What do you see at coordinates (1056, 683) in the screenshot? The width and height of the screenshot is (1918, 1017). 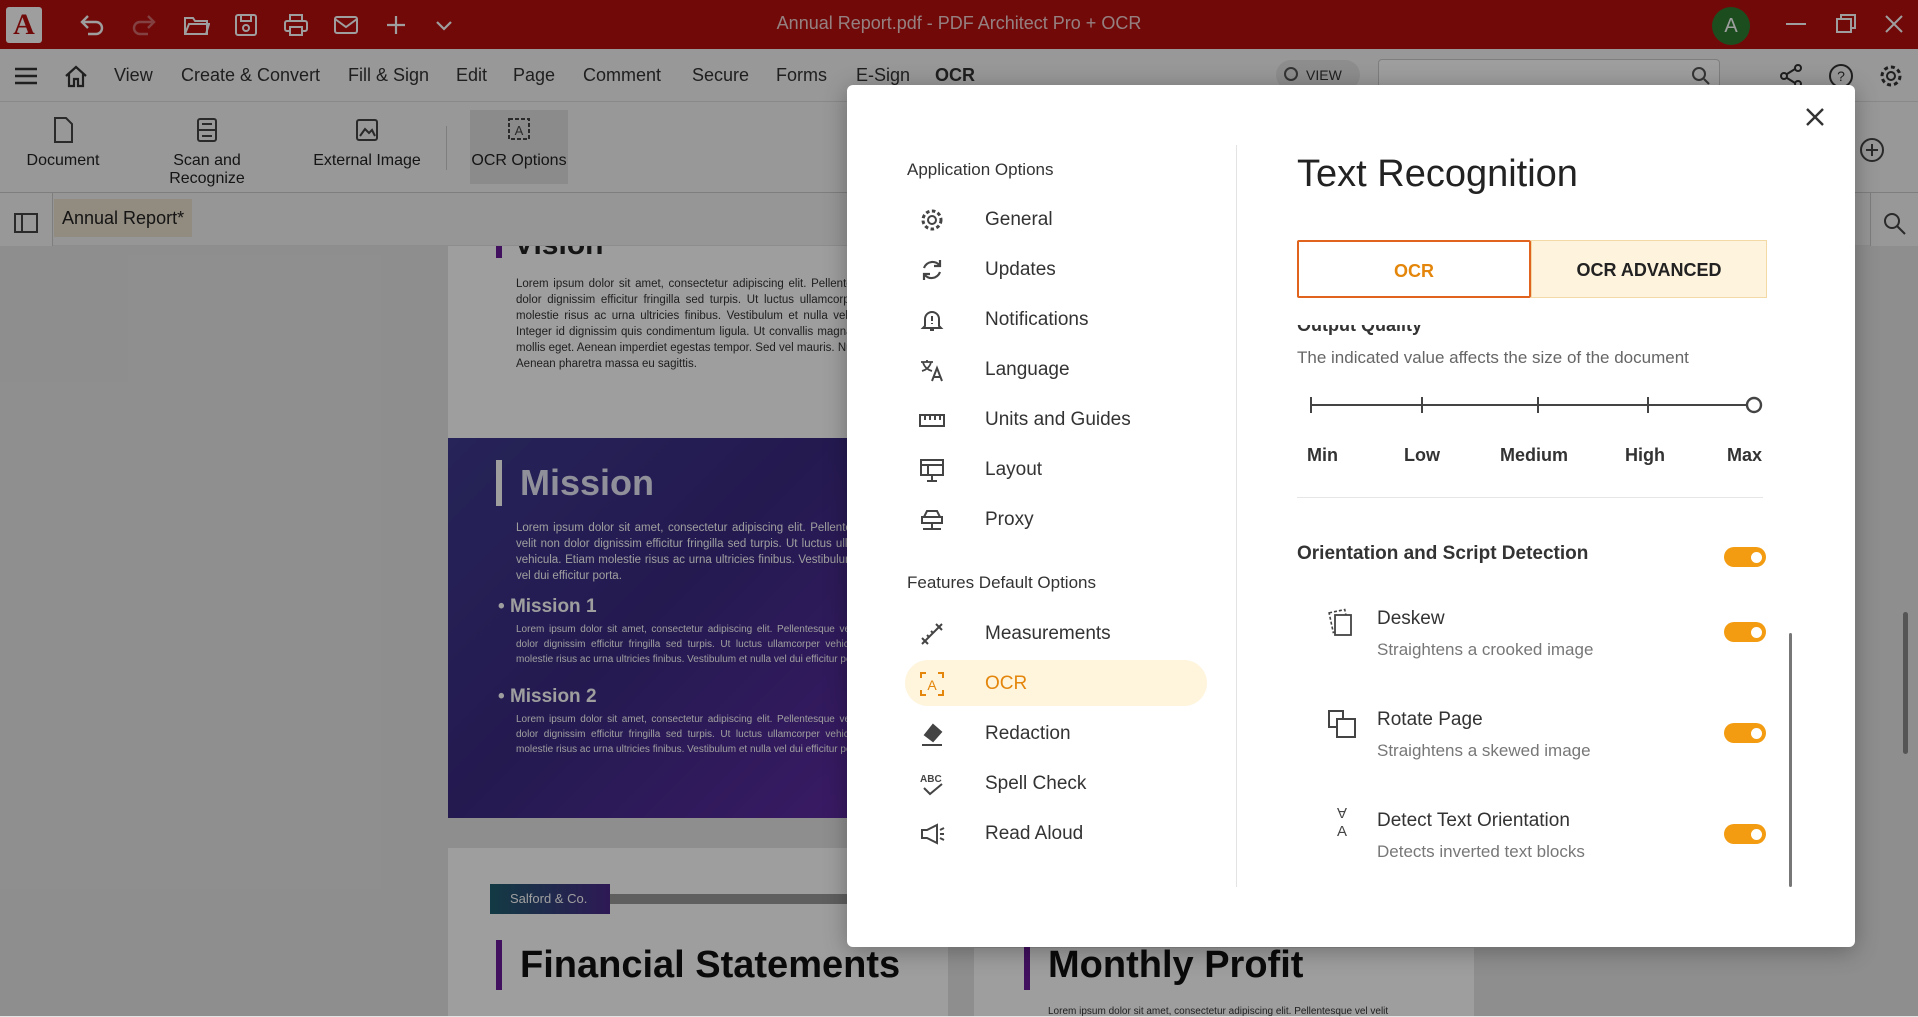 I see `option-ocr: A OCR` at bounding box center [1056, 683].